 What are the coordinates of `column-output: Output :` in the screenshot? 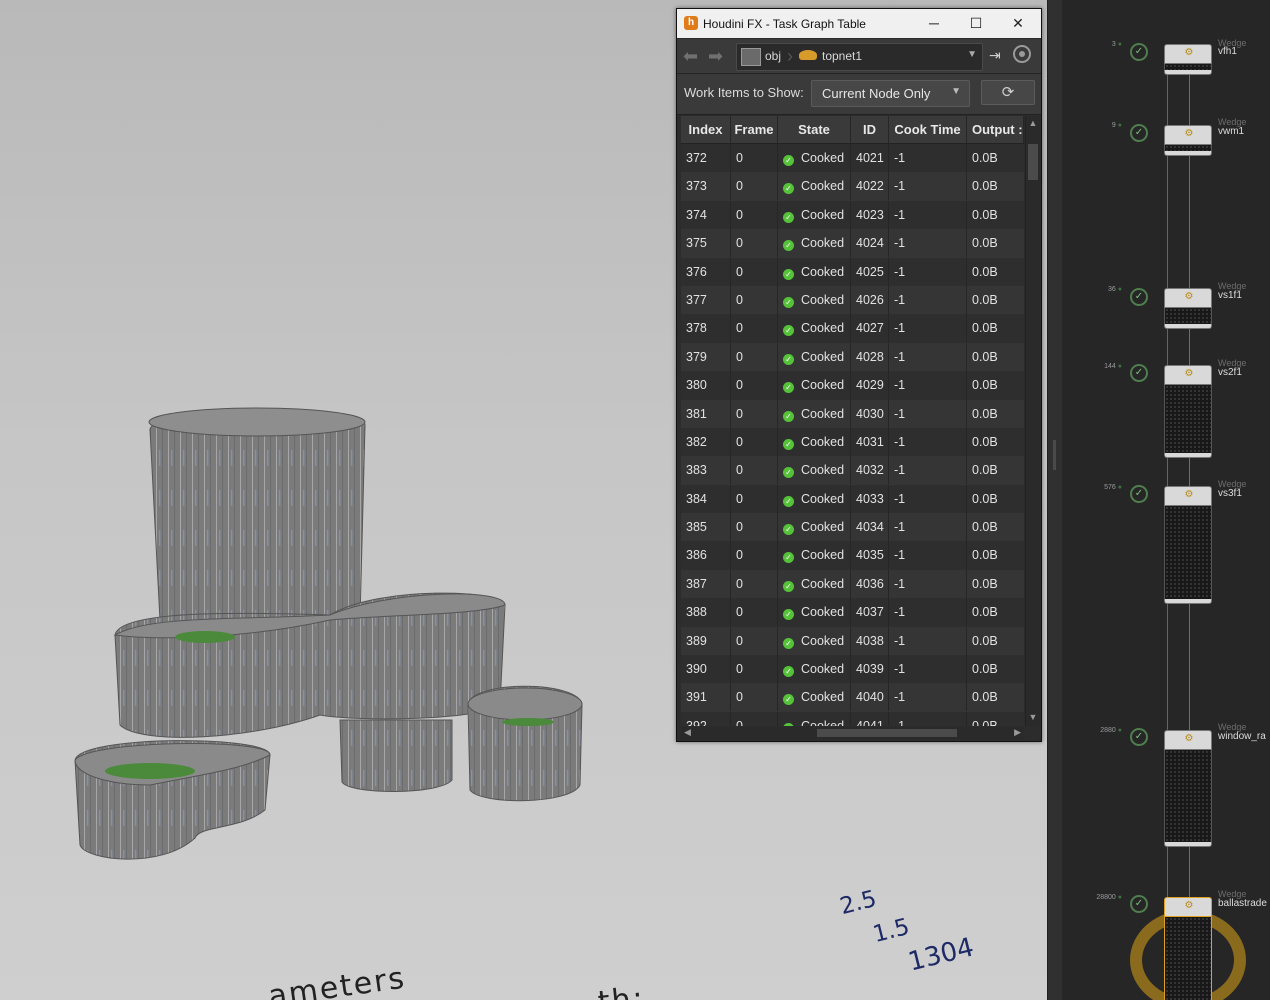 It's located at (995, 129).